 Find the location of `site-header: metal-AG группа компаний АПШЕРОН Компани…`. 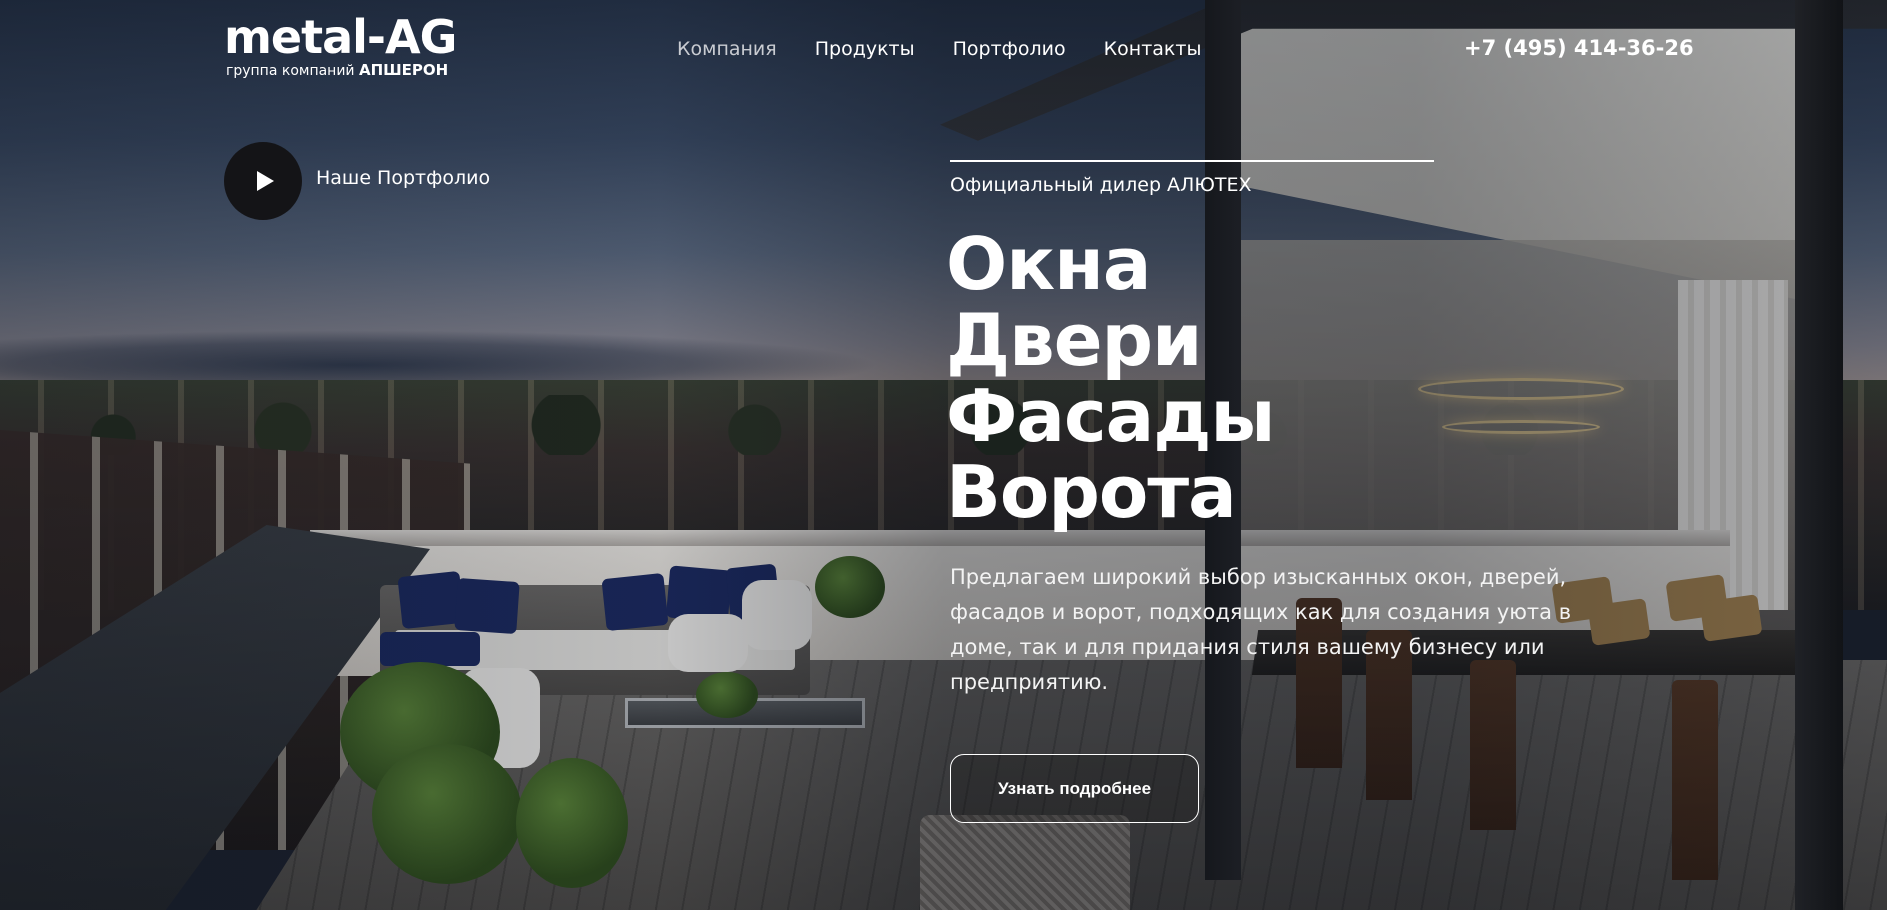

site-header: metal-AG группа компаний АПШЕРОН Компани… is located at coordinates (943, 50).